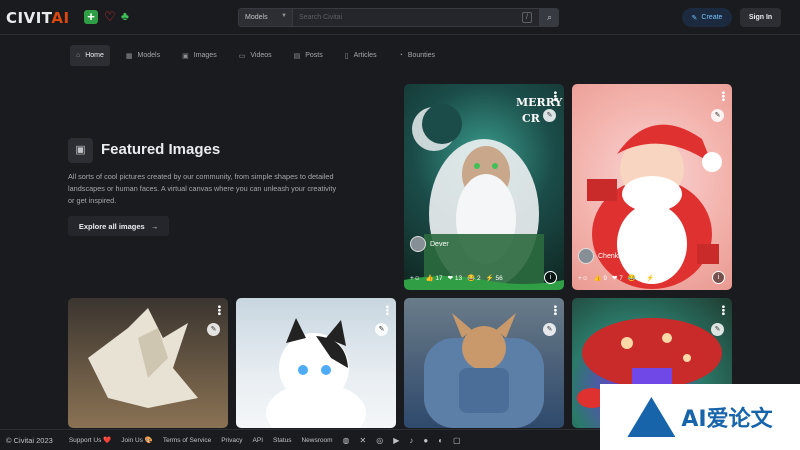 Image resolution: width=800 pixels, height=450 pixels. I want to click on laugh-reaction: 😂 4, so click(635, 278).